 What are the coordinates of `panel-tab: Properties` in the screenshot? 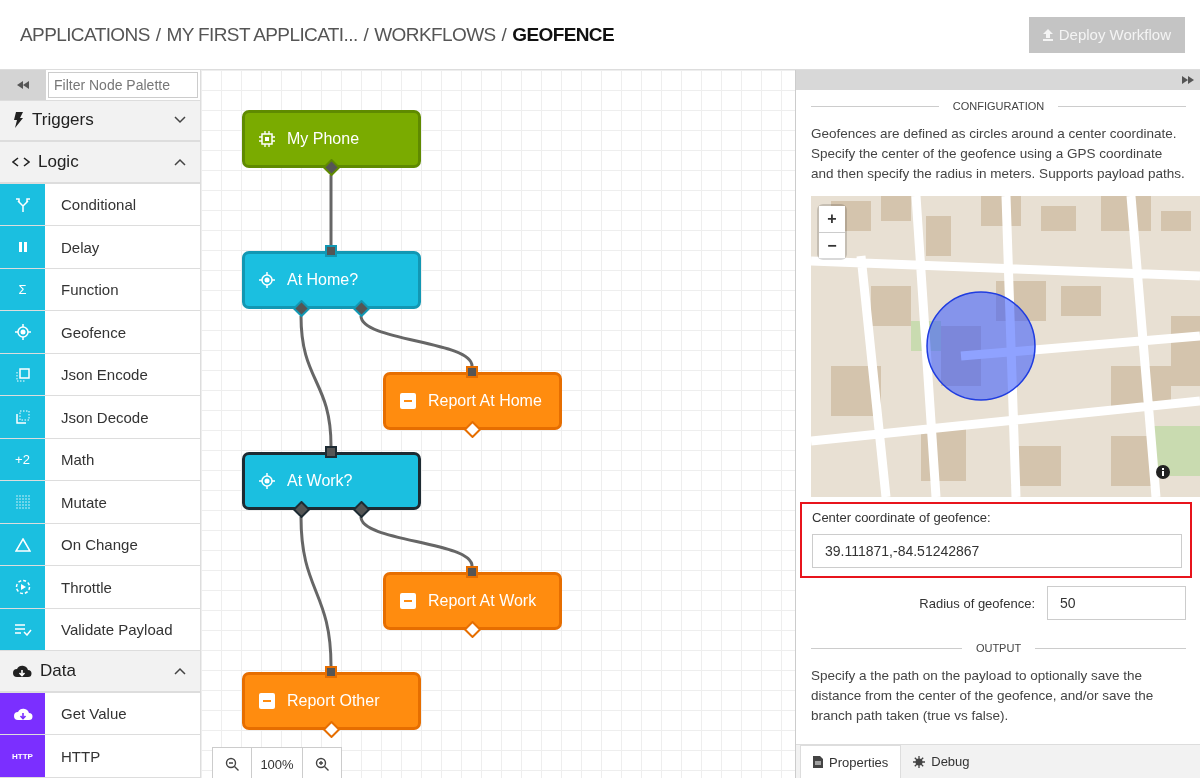 It's located at (851, 761).